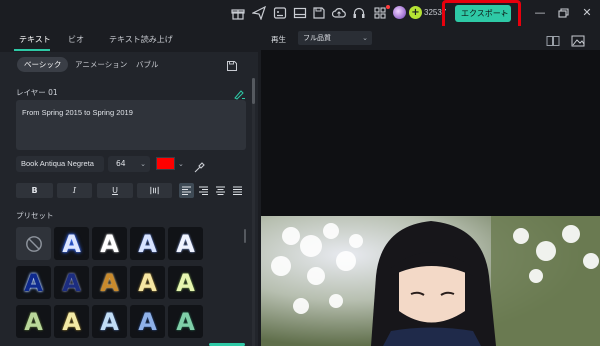 The height and width of the screenshot is (346, 600). I want to click on restore-icon, so click(563, 13).